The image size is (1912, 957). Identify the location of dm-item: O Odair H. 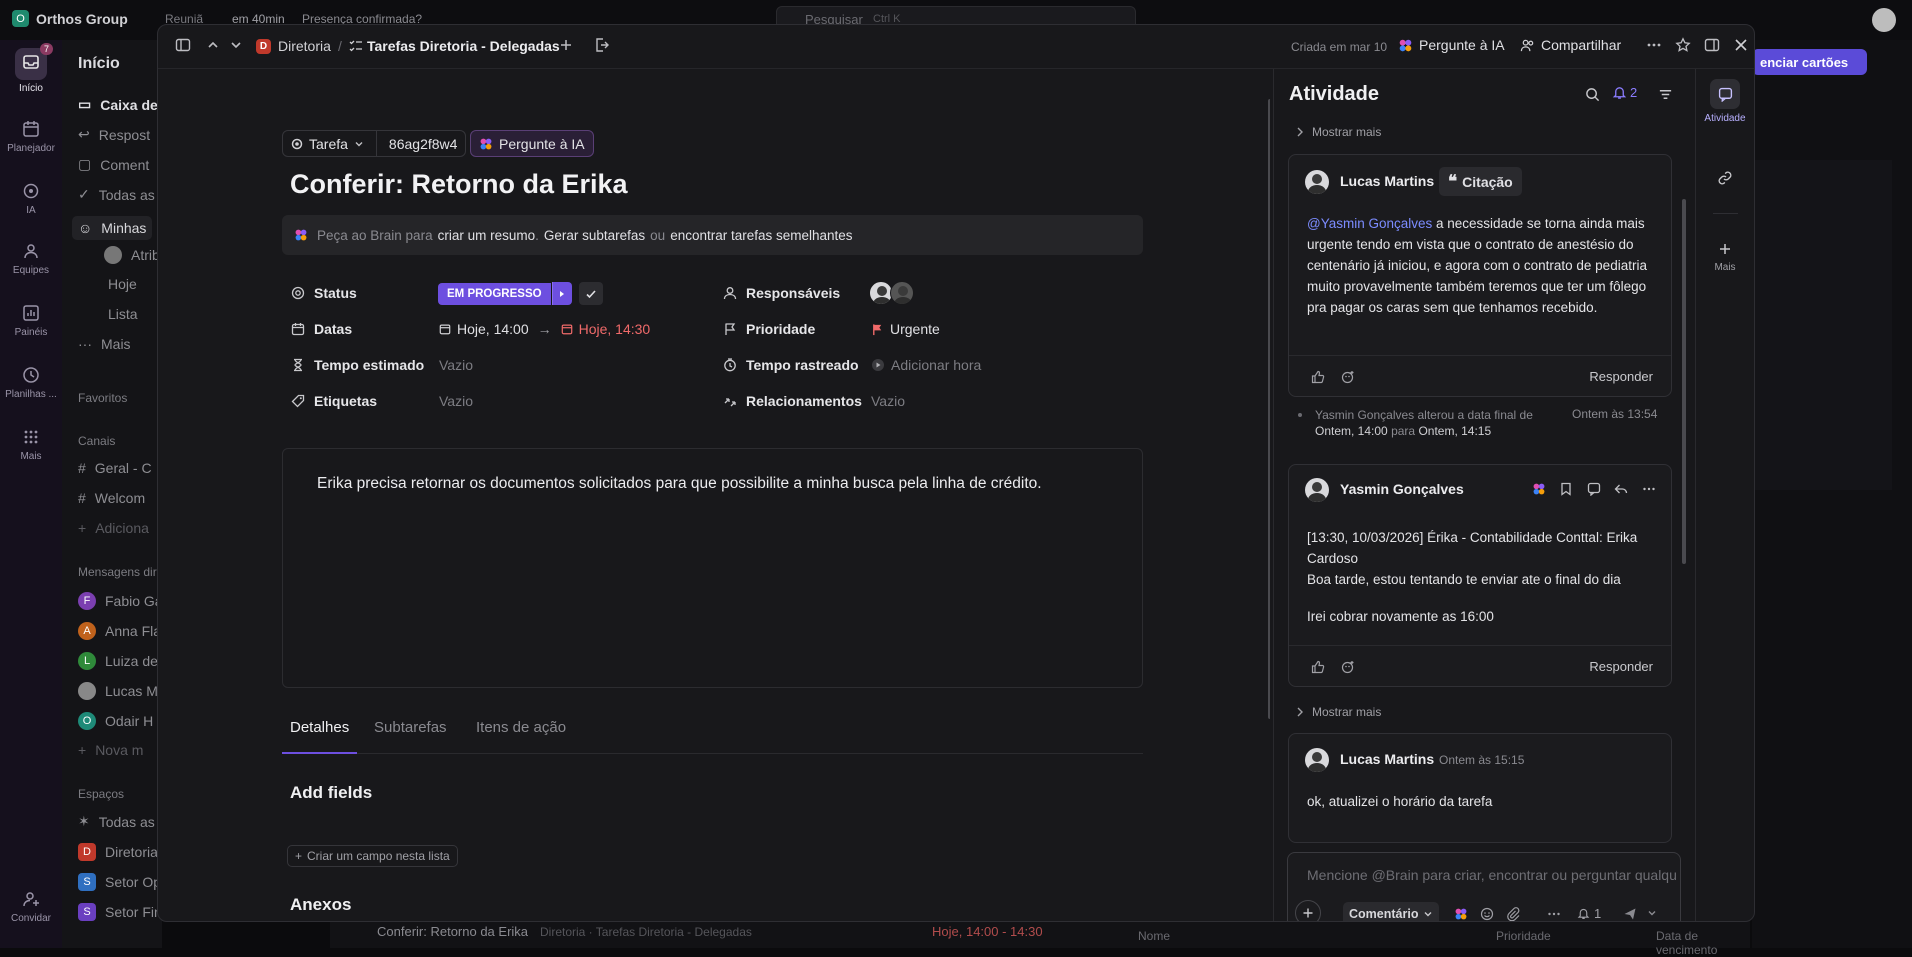
(115, 721).